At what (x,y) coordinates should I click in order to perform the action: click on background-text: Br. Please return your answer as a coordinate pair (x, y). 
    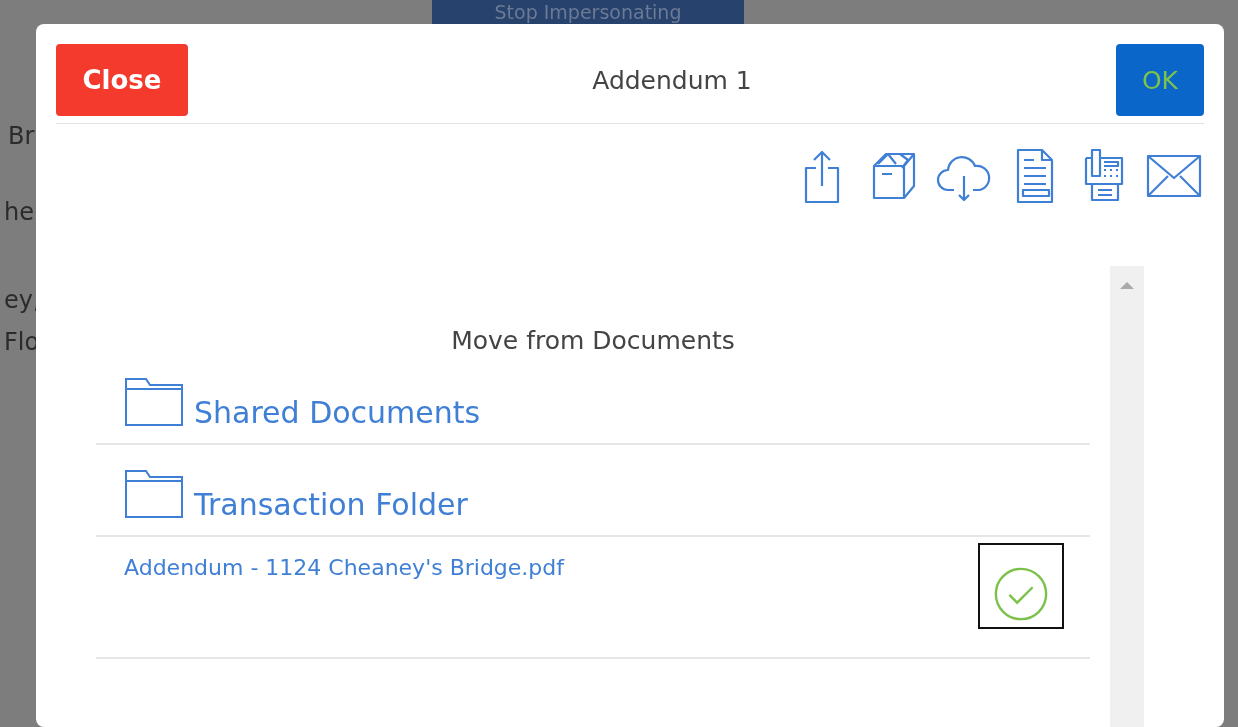
    Looking at the image, I should click on (21, 136).